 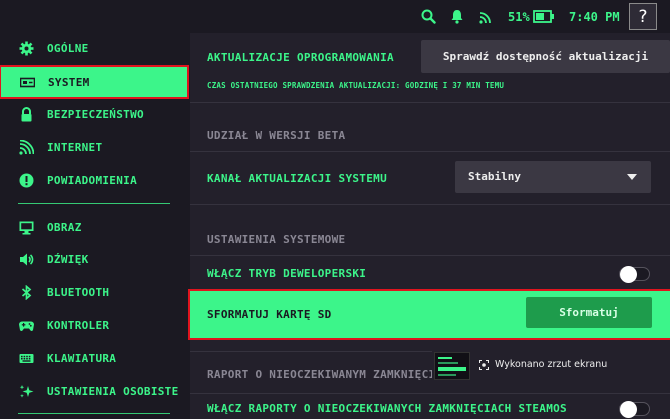 I want to click on toast-message: Wykonano zrzut ekranu, so click(x=551, y=364).